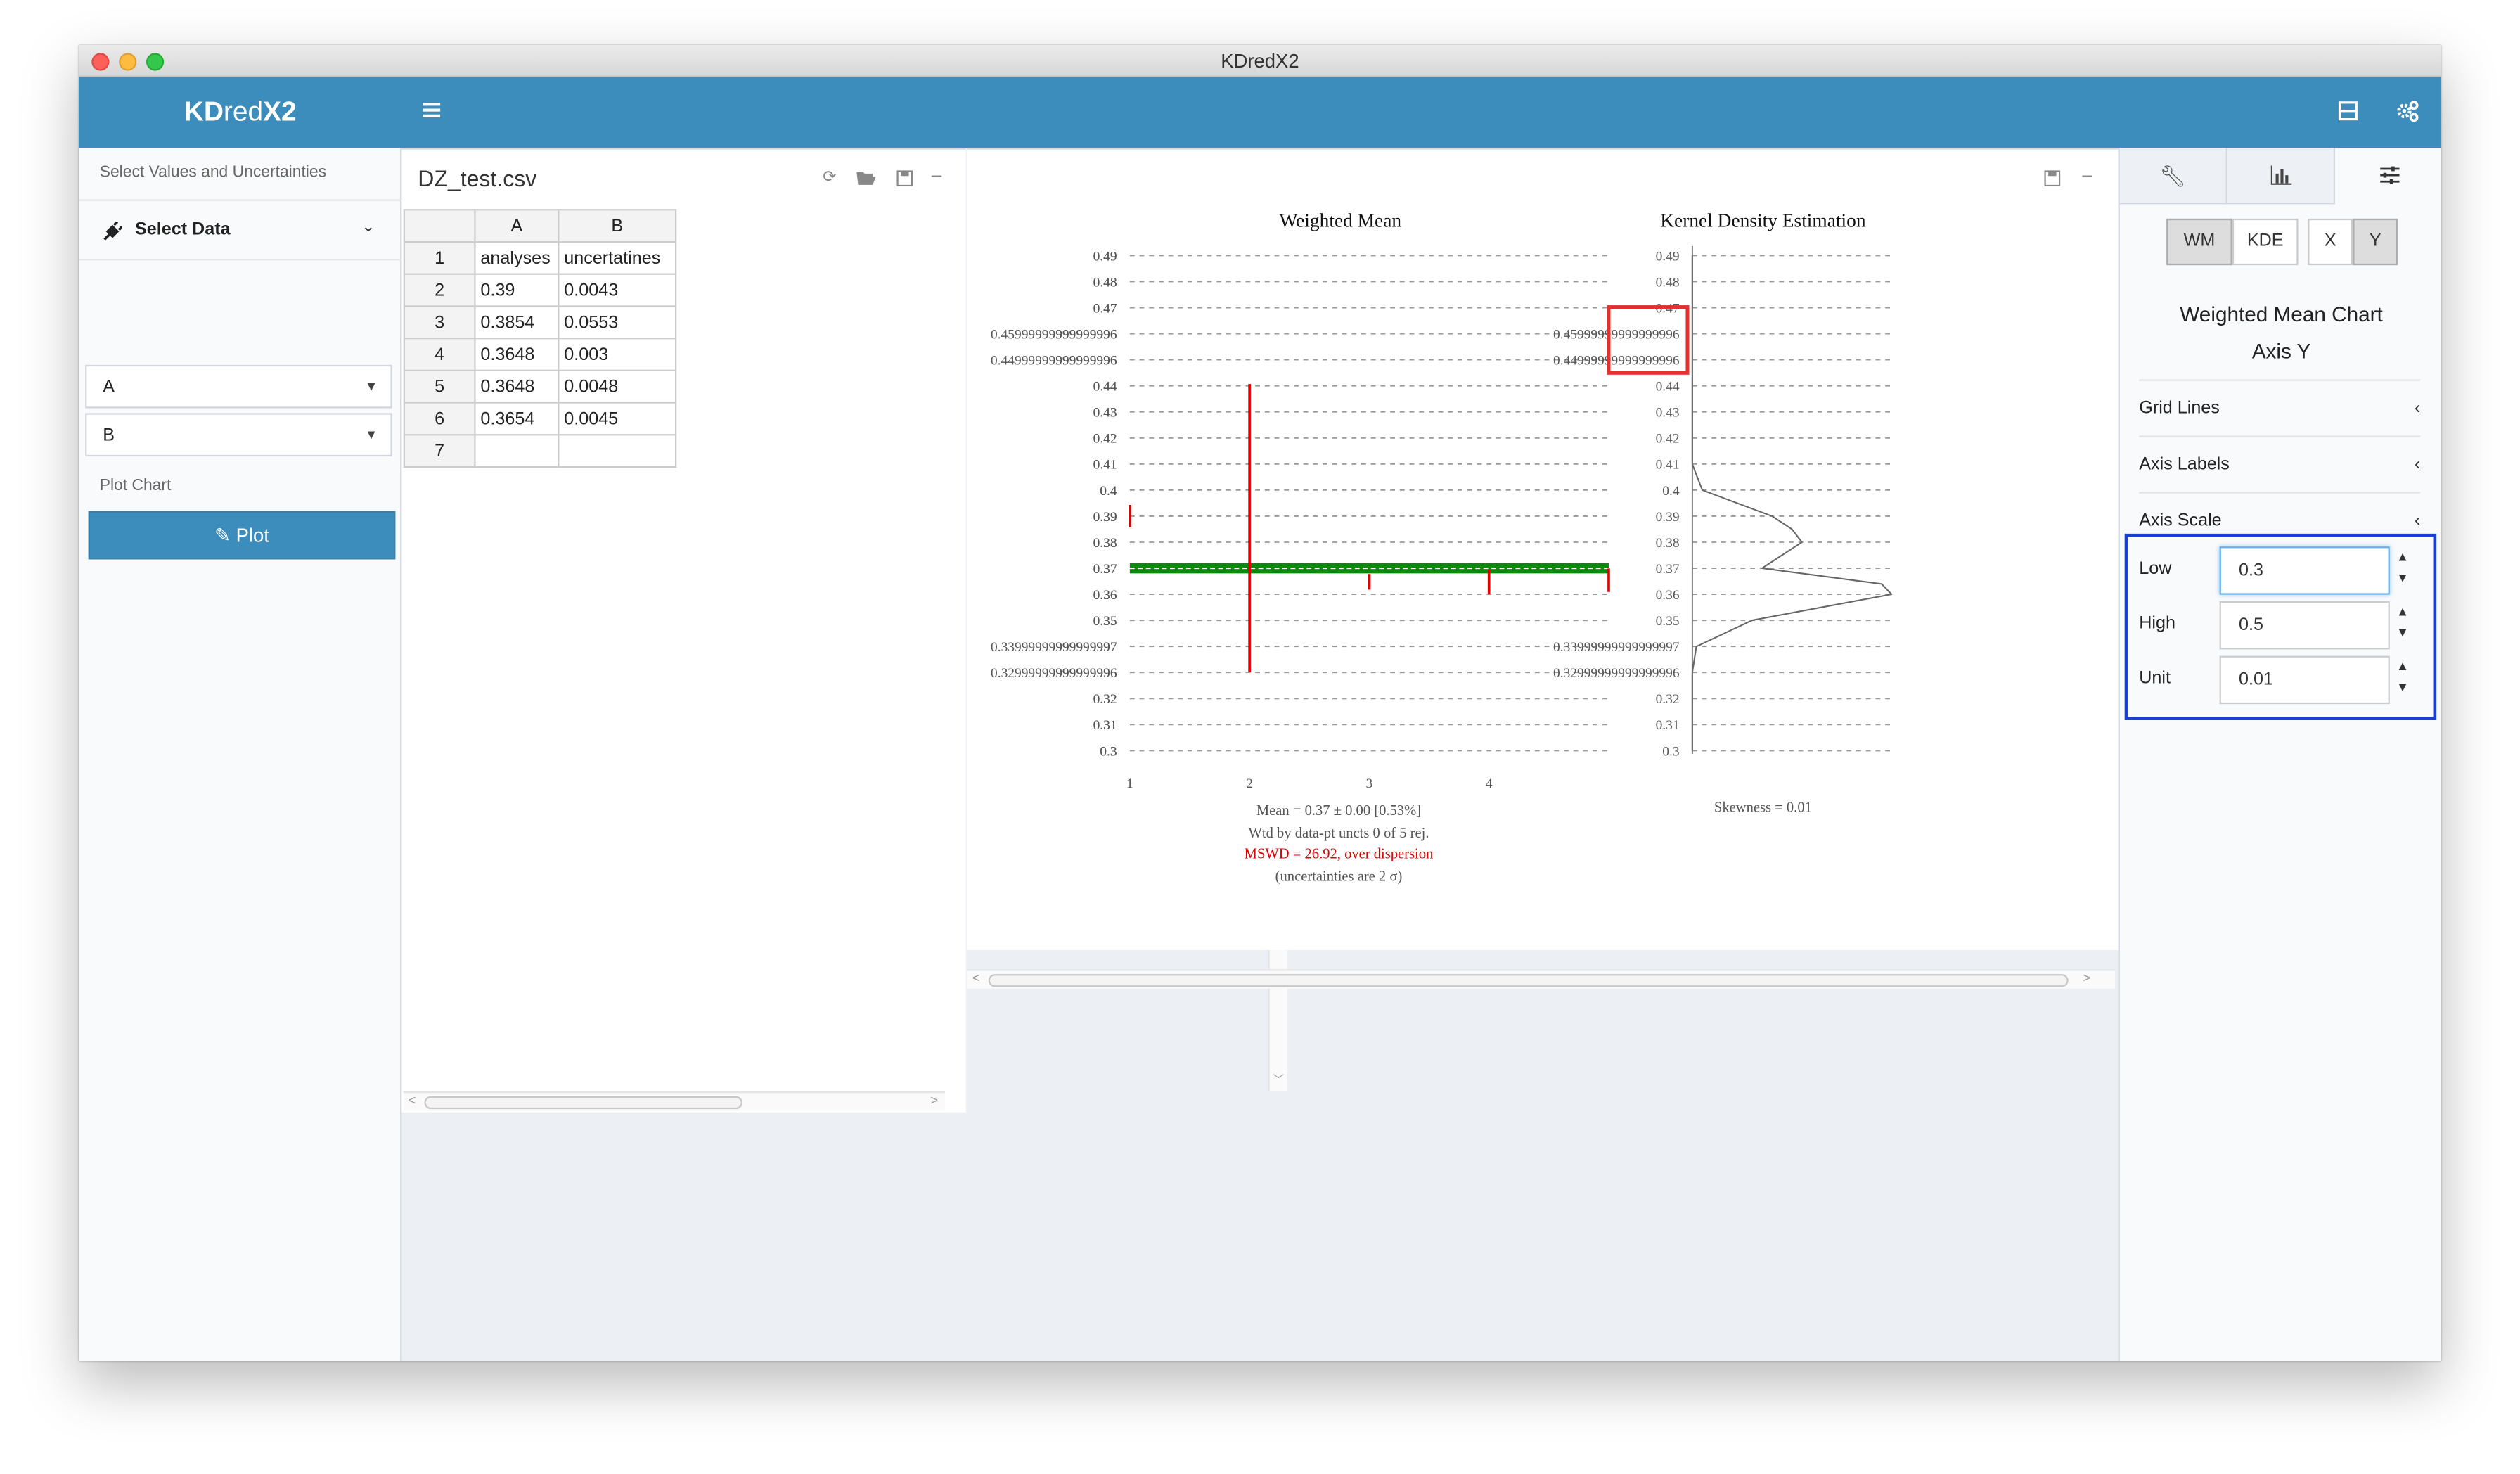 This screenshot has width=2520, height=1474. Describe the element at coordinates (1011, 495) in the screenshot. I see `wm-label-clip` at that location.